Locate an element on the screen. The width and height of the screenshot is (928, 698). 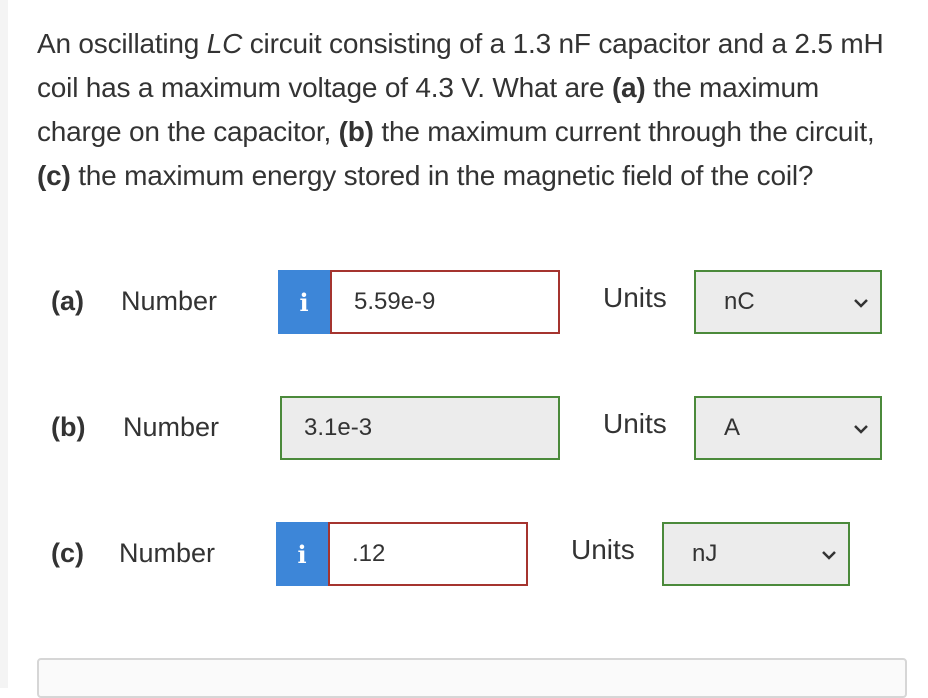
answer-input-a: 5.59e-9 is located at coordinates (445, 302).